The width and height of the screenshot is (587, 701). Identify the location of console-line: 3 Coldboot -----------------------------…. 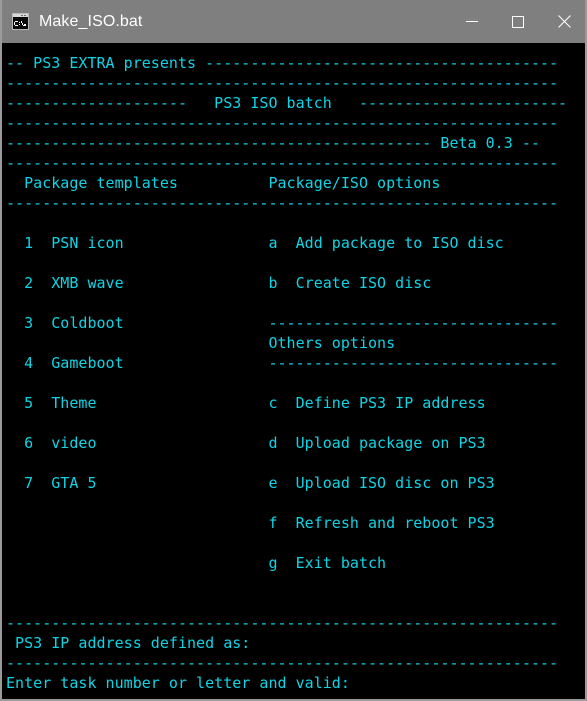
(282, 323).